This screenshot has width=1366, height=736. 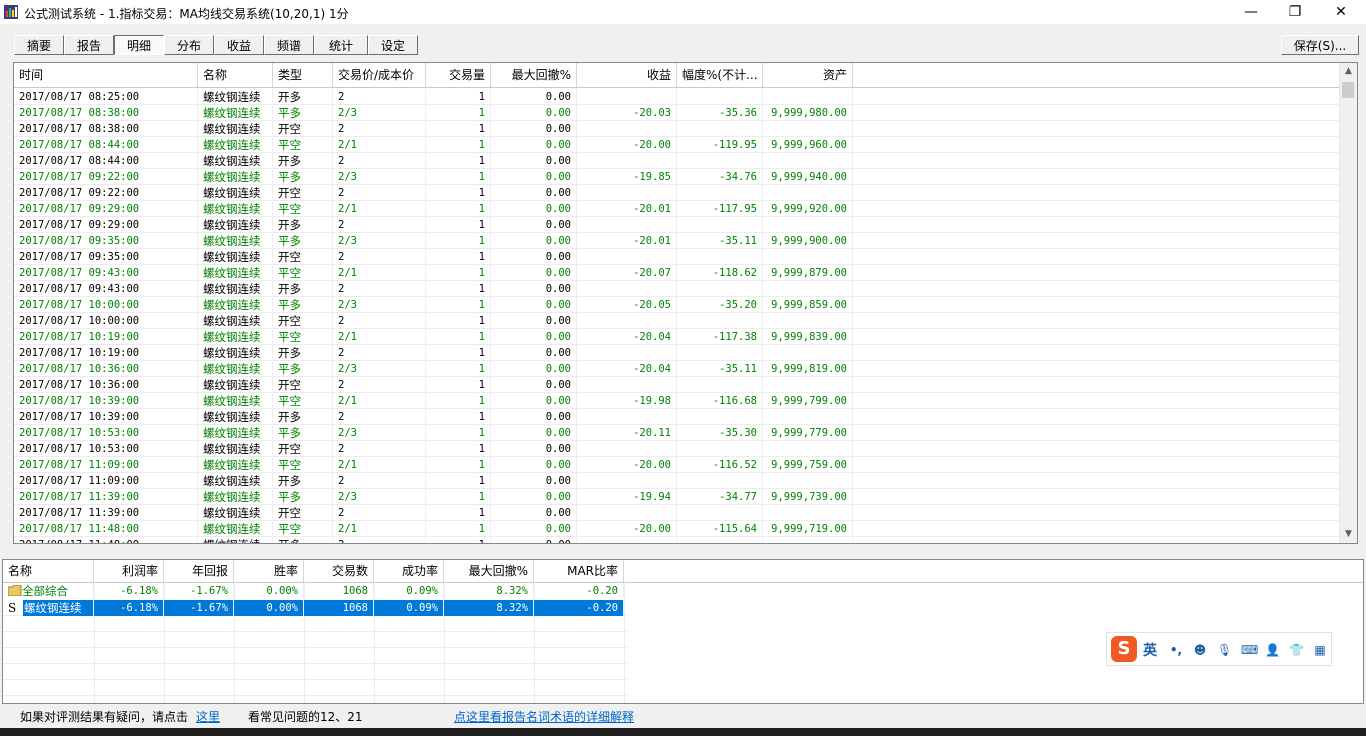 I want to click on table-row: 2017/08/17 09:22:00 螺纹钢连续 开空 2 1 0.00, so click(x=677, y=193).